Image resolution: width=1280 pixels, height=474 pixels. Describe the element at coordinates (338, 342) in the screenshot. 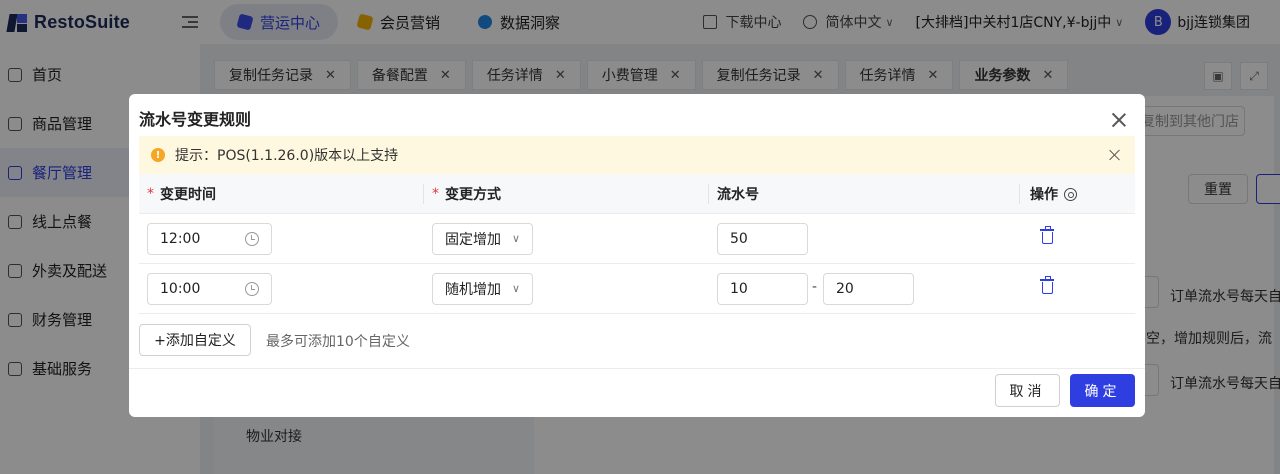

I see `add-hint-text: 最多可添加10个自定义` at that location.